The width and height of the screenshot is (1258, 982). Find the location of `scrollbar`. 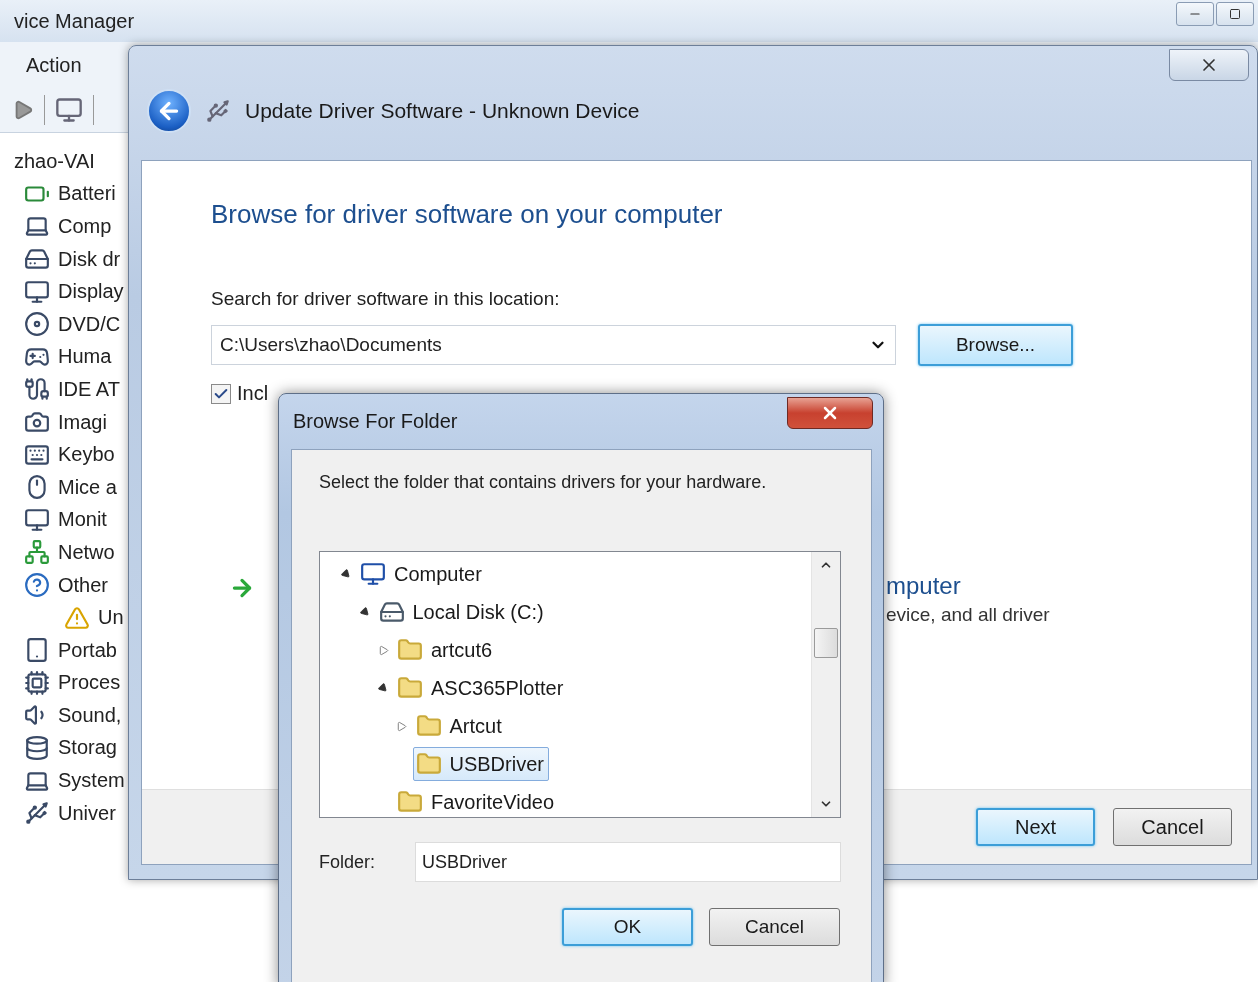

scrollbar is located at coordinates (825, 684).